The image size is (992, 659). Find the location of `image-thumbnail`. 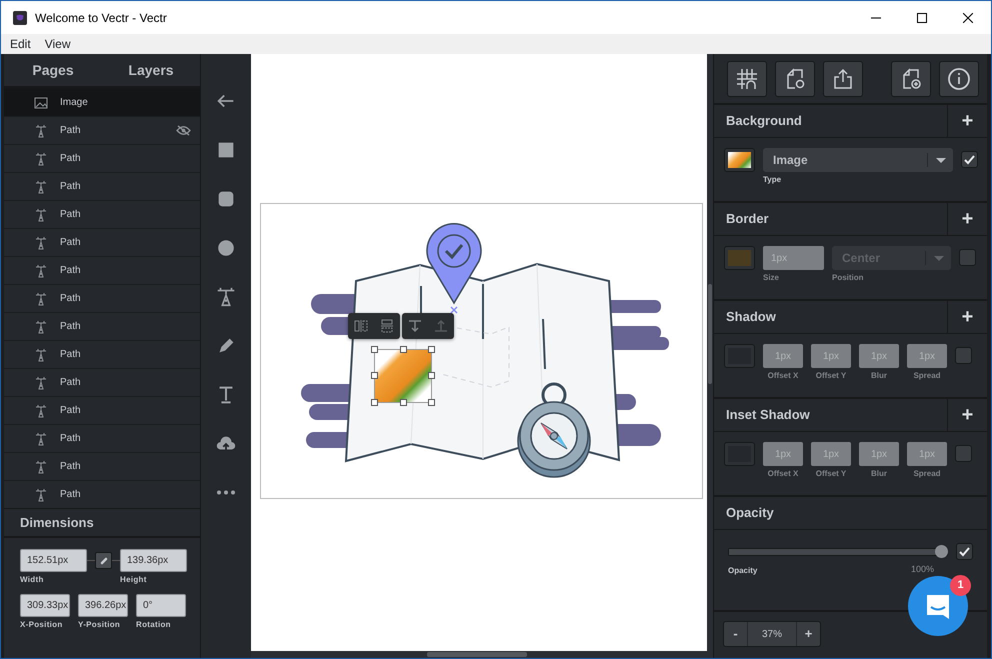

image-thumbnail is located at coordinates (739, 160).